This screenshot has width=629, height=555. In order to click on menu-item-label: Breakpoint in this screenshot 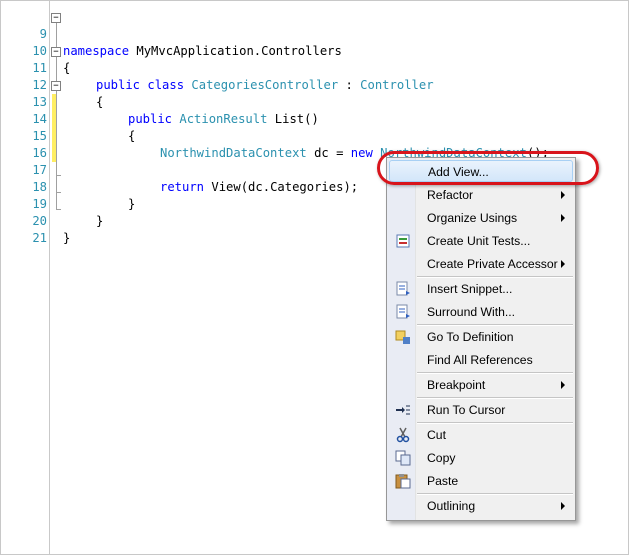, I will do `click(456, 385)`.